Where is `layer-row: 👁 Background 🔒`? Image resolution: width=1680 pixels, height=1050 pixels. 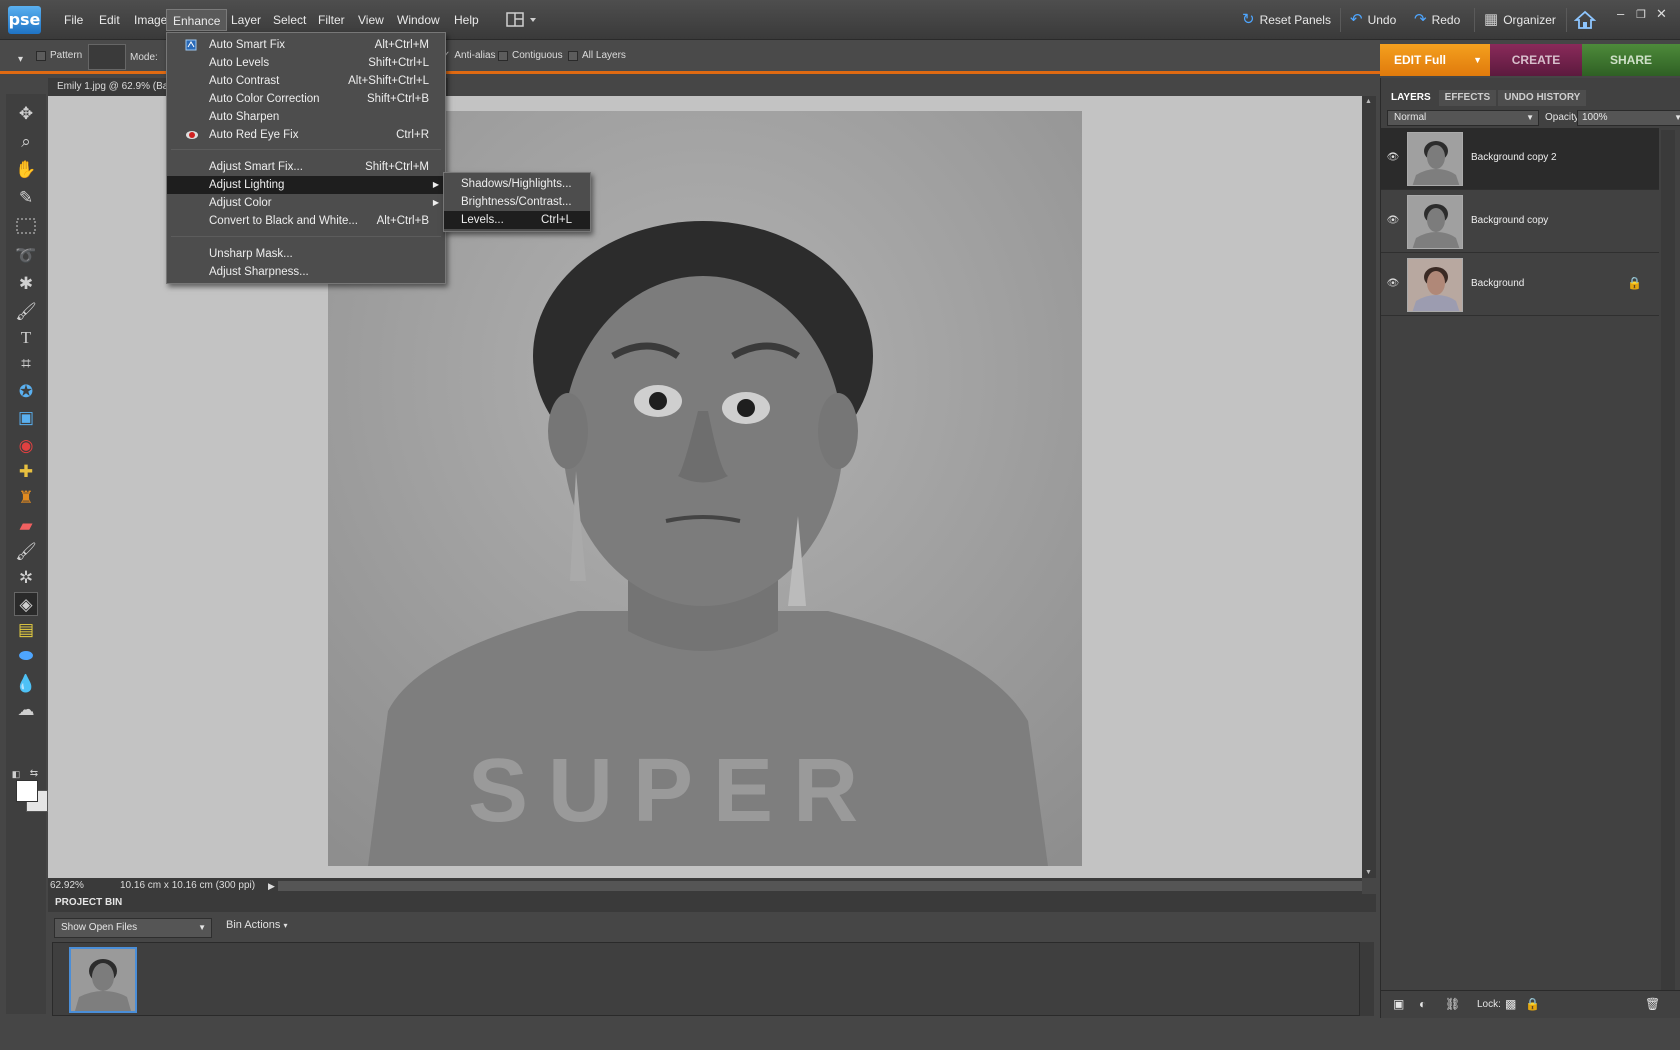 layer-row: 👁 Background 🔒 is located at coordinates (1520, 285).